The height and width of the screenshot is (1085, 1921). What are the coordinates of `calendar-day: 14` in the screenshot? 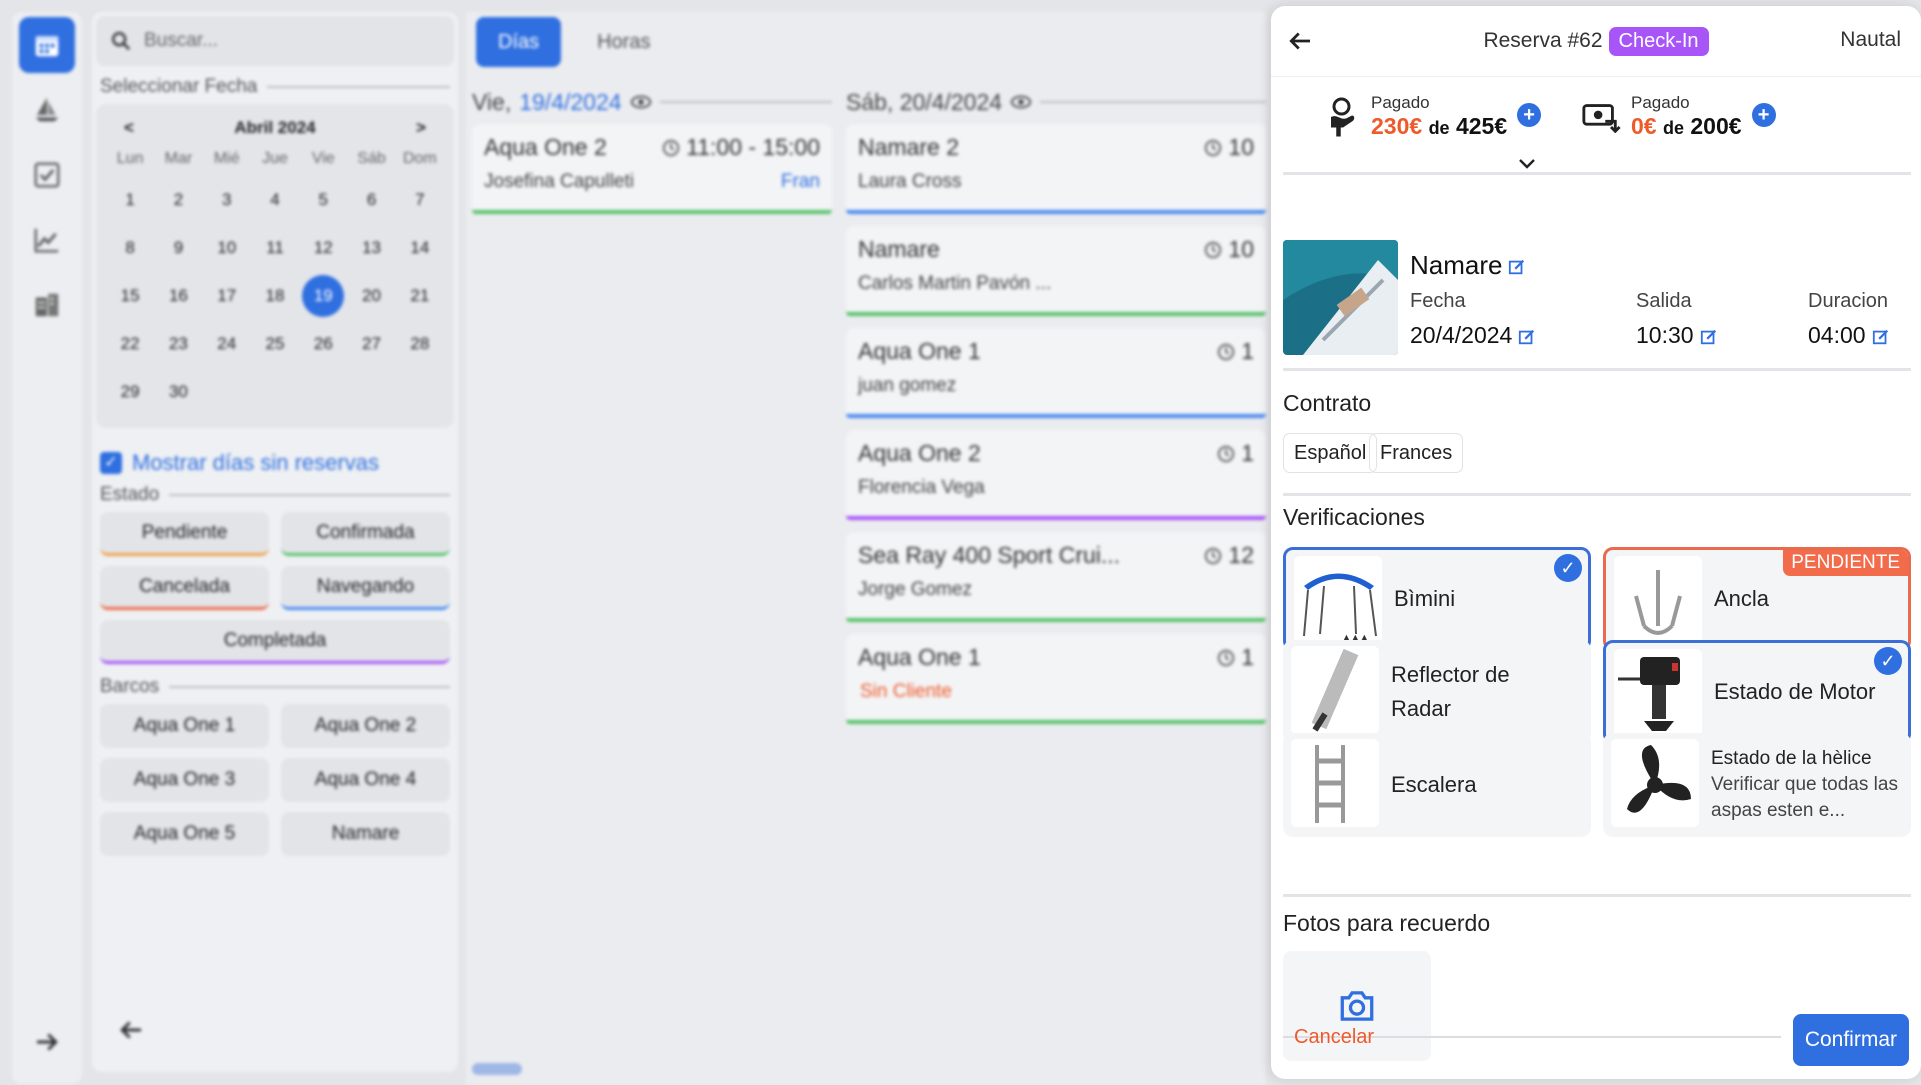 It's located at (420, 248).